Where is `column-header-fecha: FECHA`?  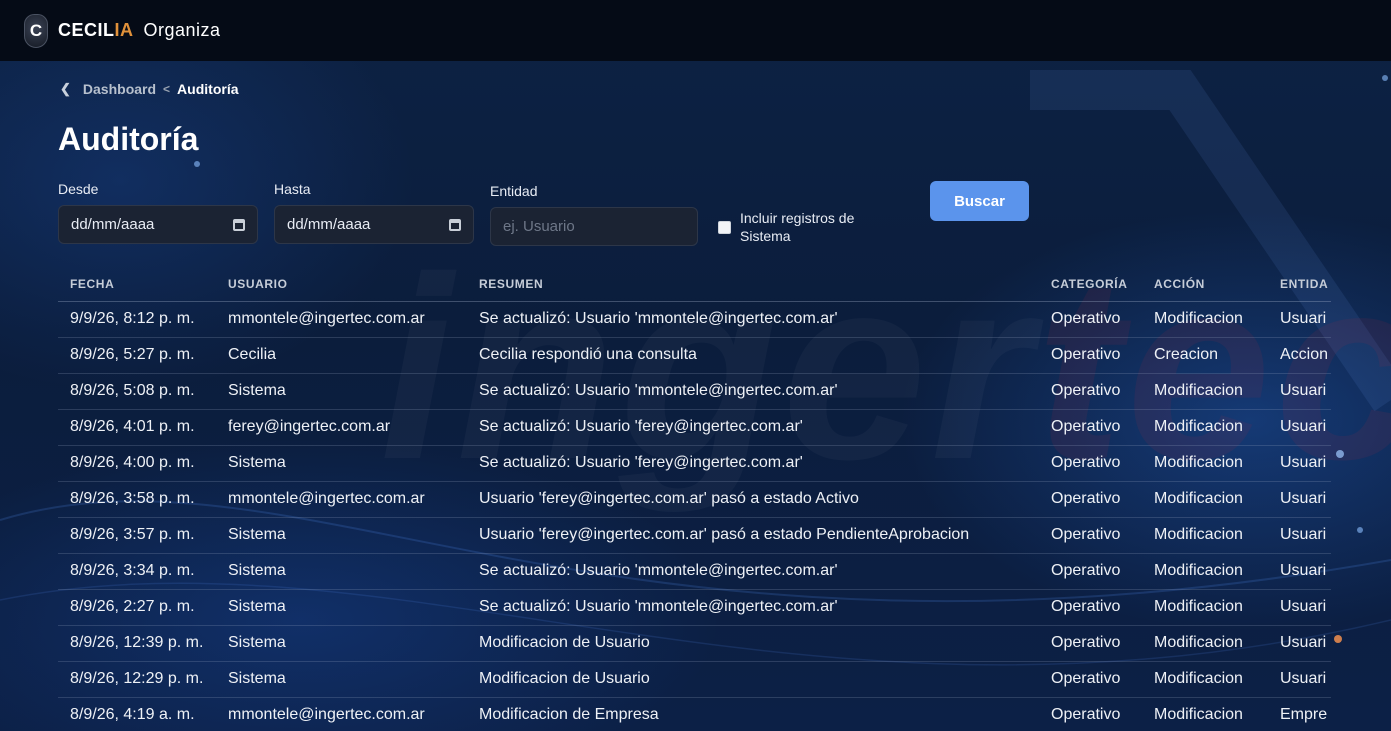
column-header-fecha: FECHA is located at coordinates (137, 284).